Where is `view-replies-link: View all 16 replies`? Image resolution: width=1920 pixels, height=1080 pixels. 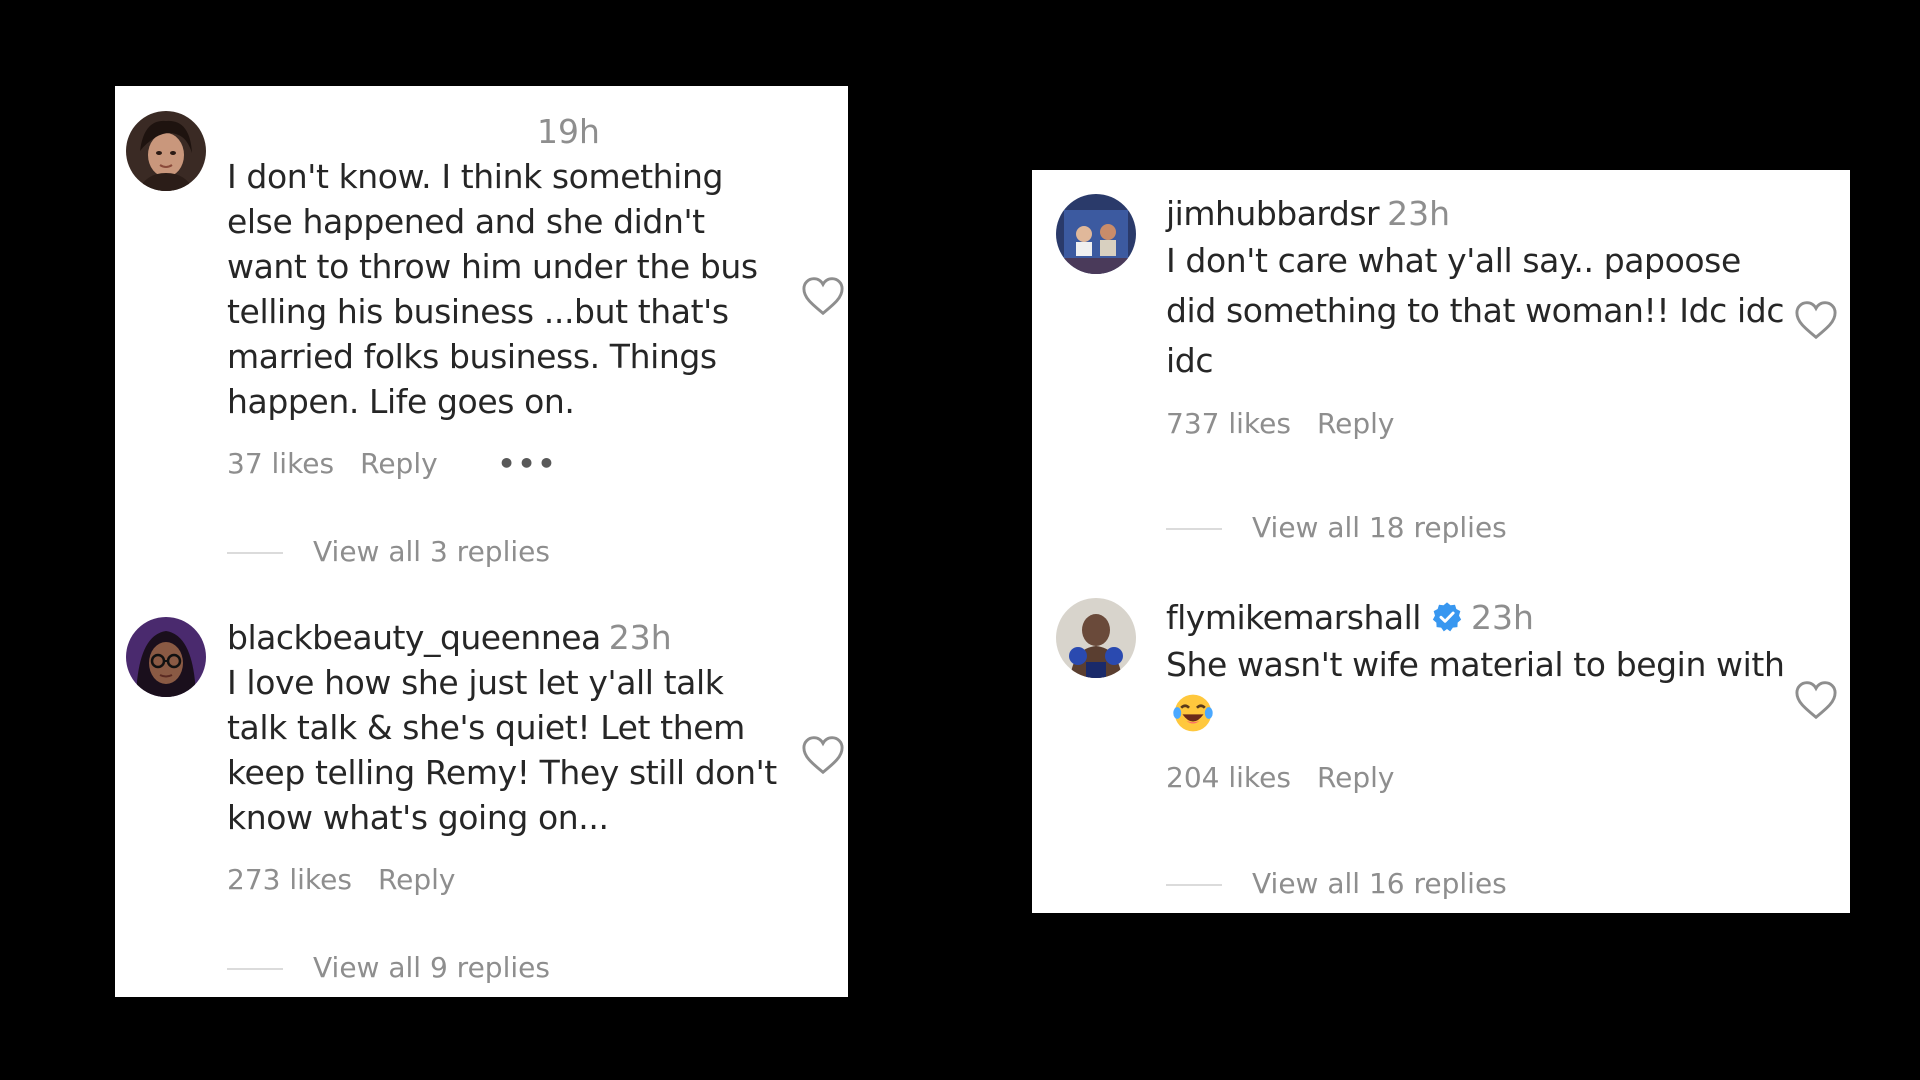 view-replies-link: View all 16 replies is located at coordinates (1336, 884).